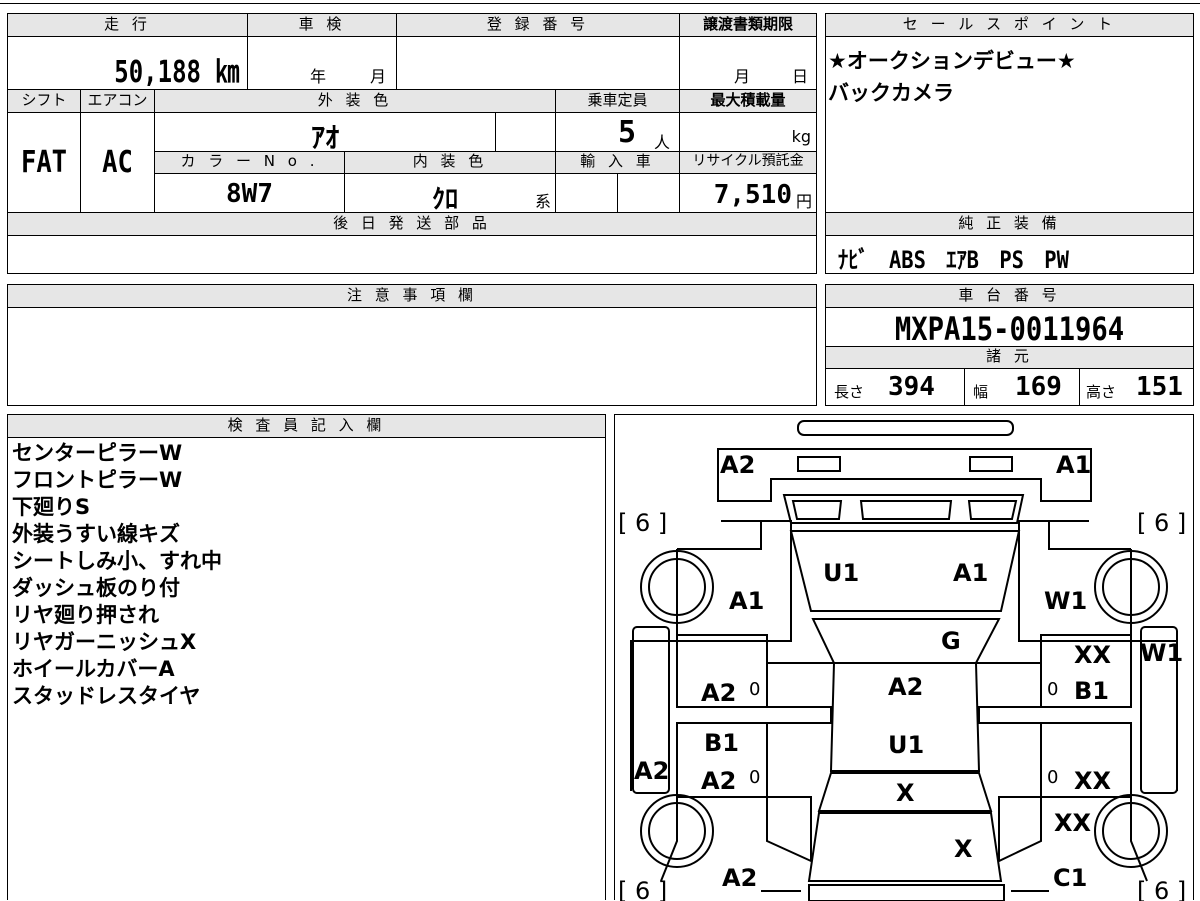 This screenshot has height=901, width=1200. What do you see at coordinates (754, 715) in the screenshot?
I see `left-sill-outline` at bounding box center [754, 715].